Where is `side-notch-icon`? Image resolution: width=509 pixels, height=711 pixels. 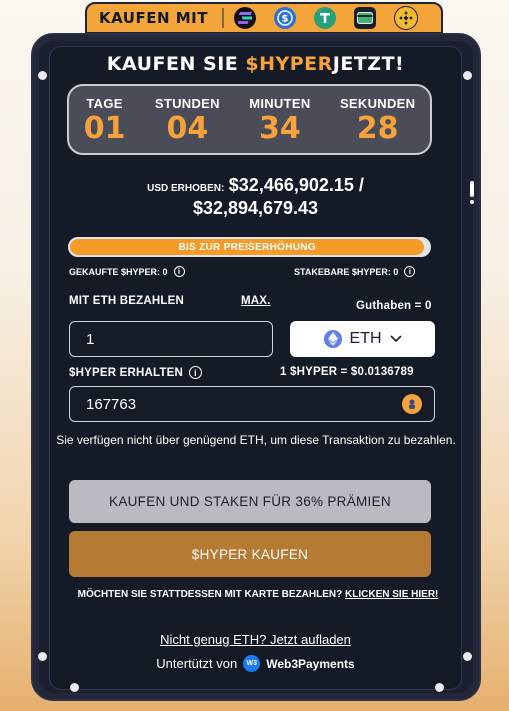 side-notch-icon is located at coordinates (472, 193).